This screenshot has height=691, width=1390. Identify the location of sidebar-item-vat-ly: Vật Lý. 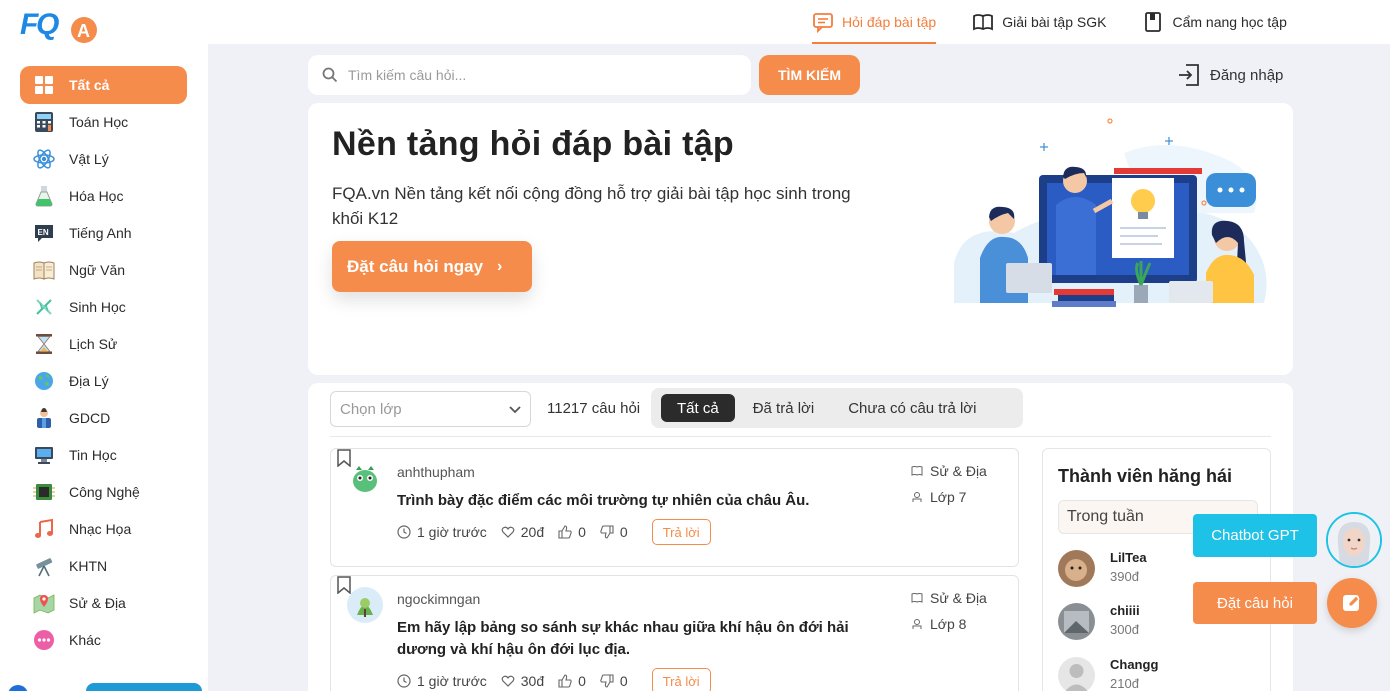
(103, 159).